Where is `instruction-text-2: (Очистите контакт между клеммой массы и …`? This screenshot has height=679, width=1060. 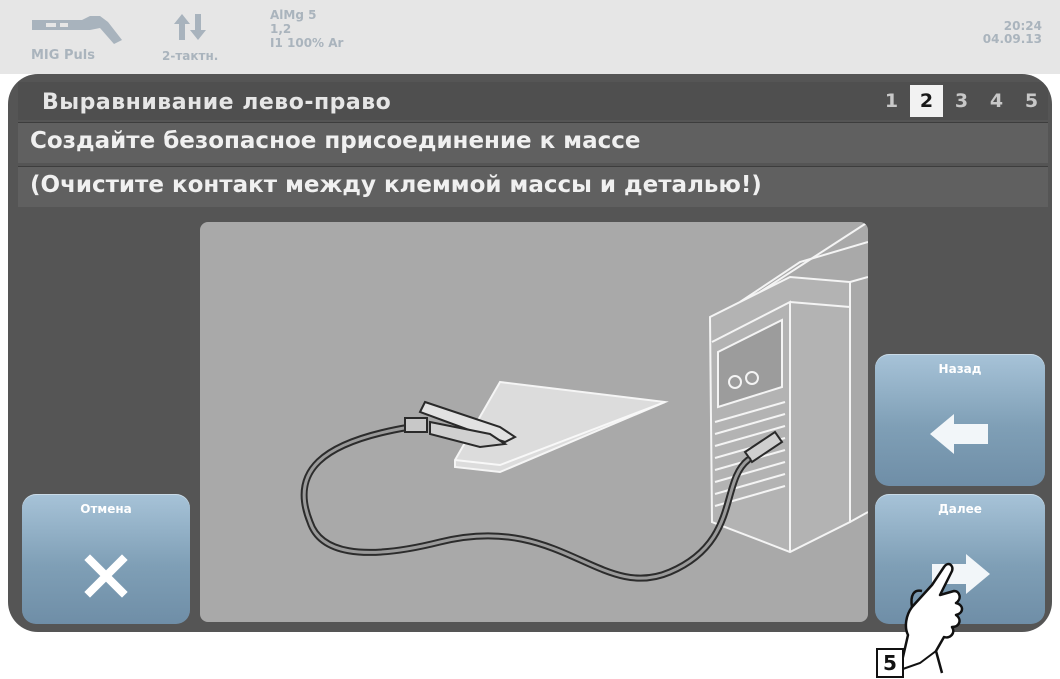
instruction-text-2: (Очистите контакт между клеммой массы и … is located at coordinates (396, 185).